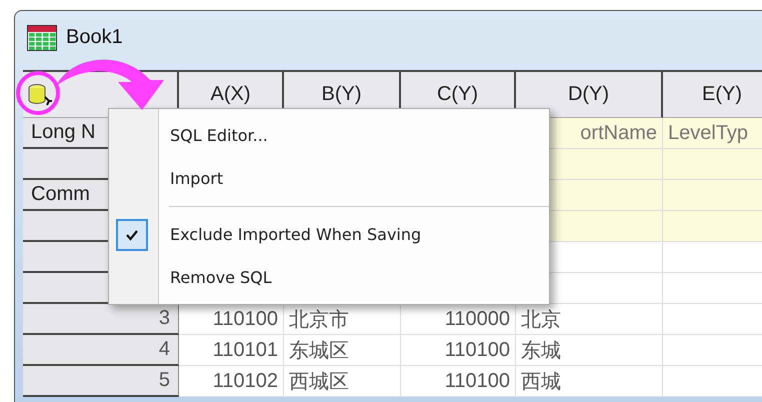 This screenshot has height=402, width=762. I want to click on row-header-label: Long N, so click(63, 132).